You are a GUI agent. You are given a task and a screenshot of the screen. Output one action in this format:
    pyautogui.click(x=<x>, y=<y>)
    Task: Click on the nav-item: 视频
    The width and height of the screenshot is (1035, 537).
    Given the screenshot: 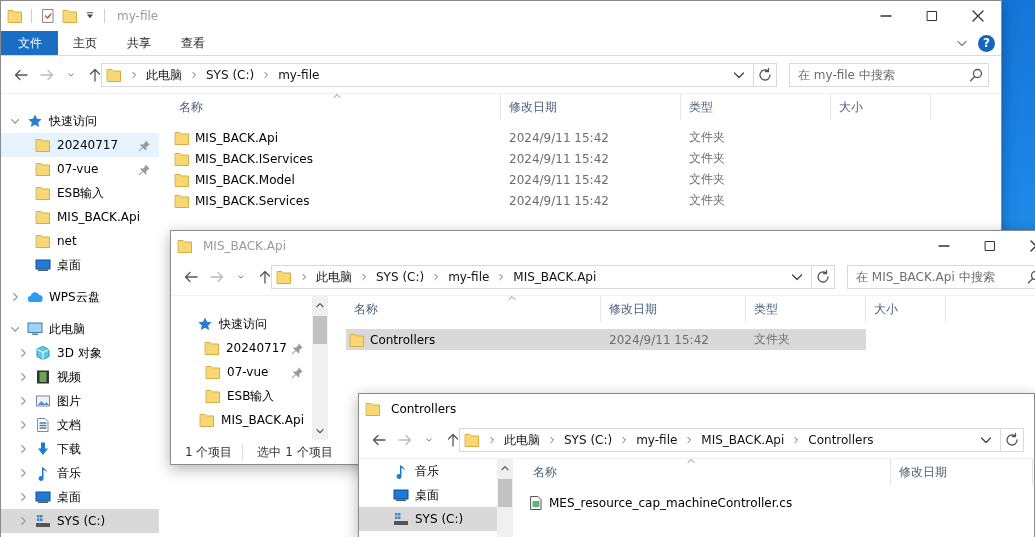 What is the action you would take?
    pyautogui.click(x=80, y=377)
    